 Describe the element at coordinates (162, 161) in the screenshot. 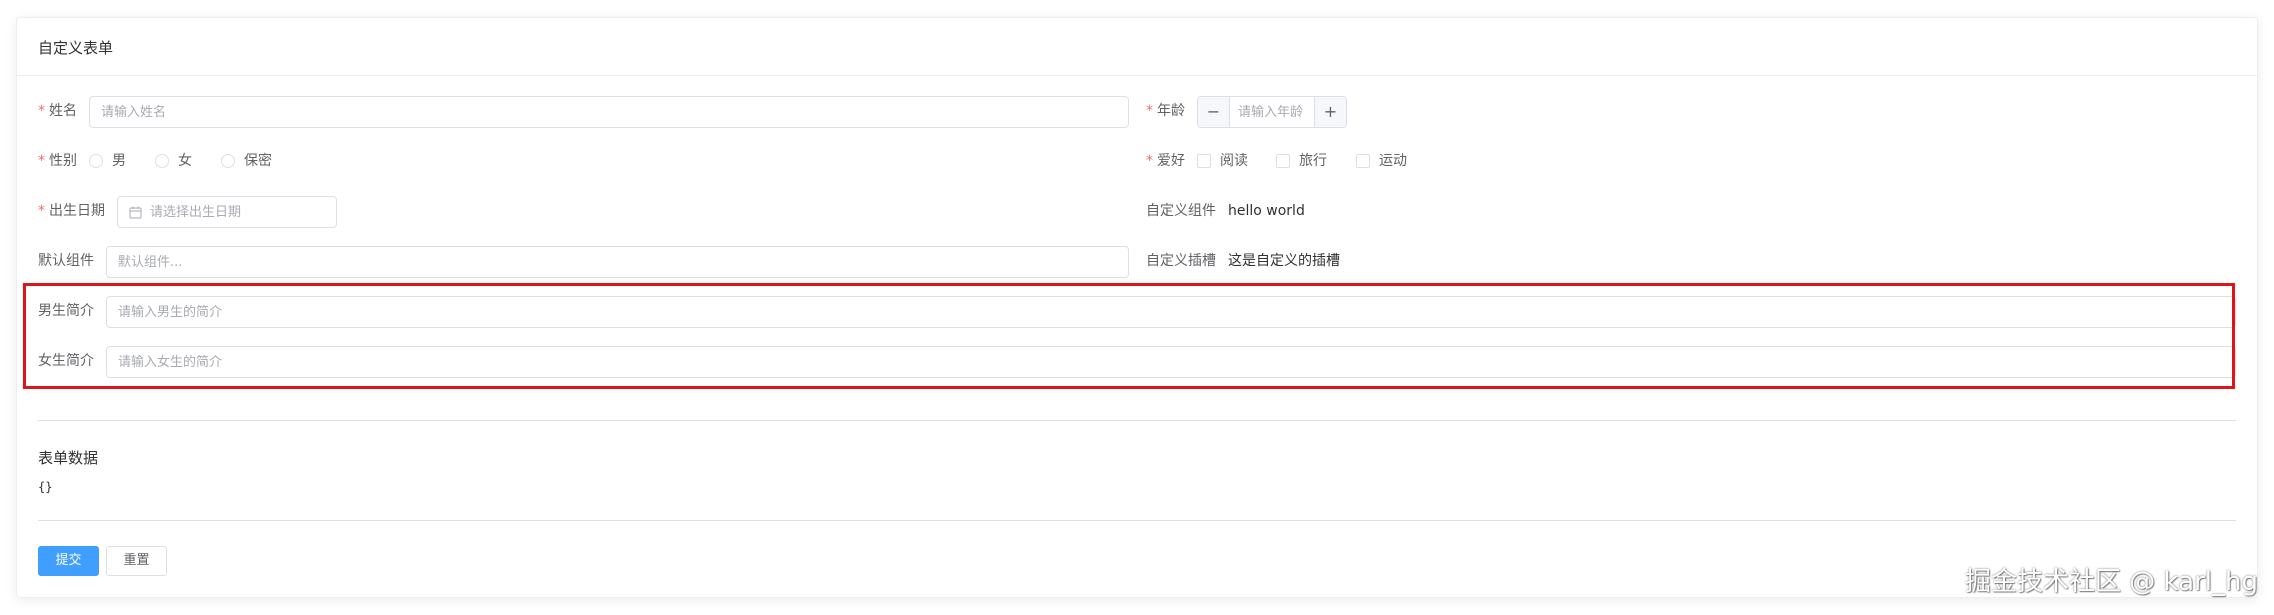

I see `gender-radio-female` at that location.